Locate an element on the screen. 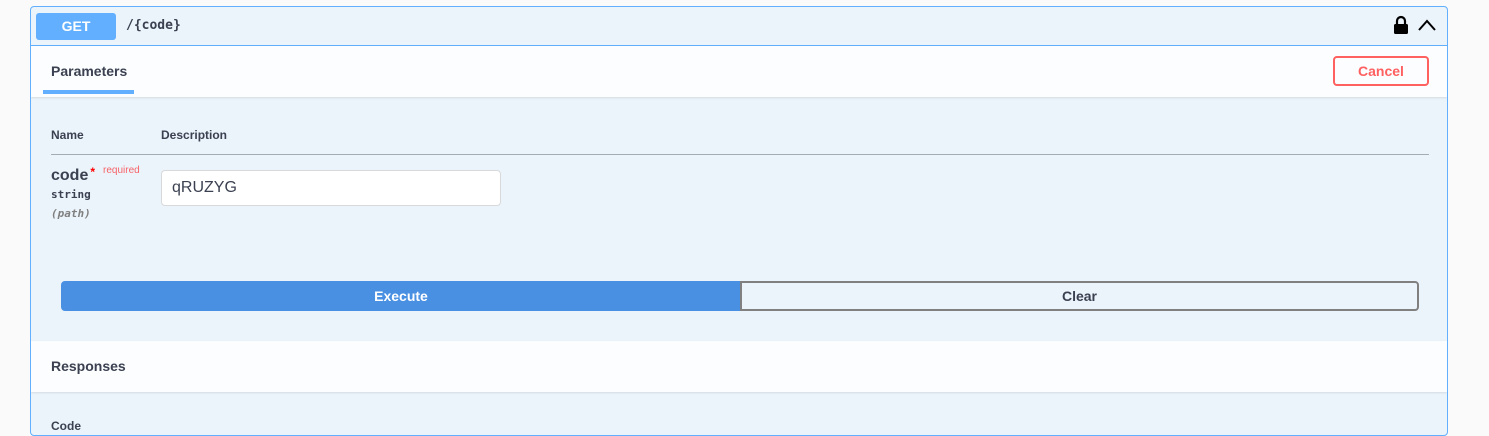 The height and width of the screenshot is (436, 1489). parameter-location: (path) is located at coordinates (71, 213).